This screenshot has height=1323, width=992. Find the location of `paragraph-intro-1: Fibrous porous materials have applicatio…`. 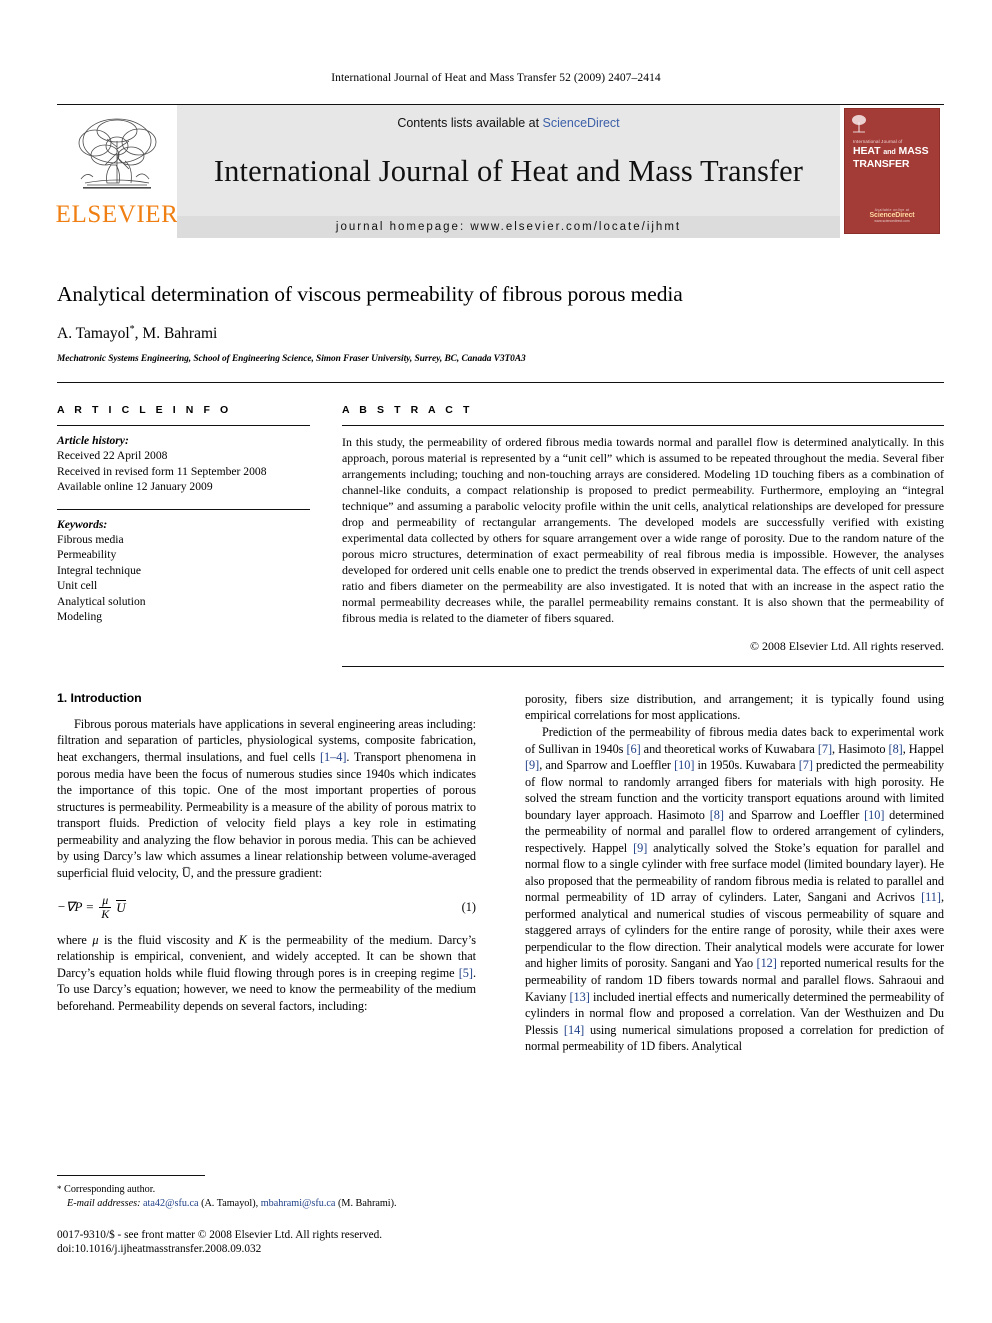

paragraph-intro-1: Fibrous porous materials have applicatio… is located at coordinates (266, 798).